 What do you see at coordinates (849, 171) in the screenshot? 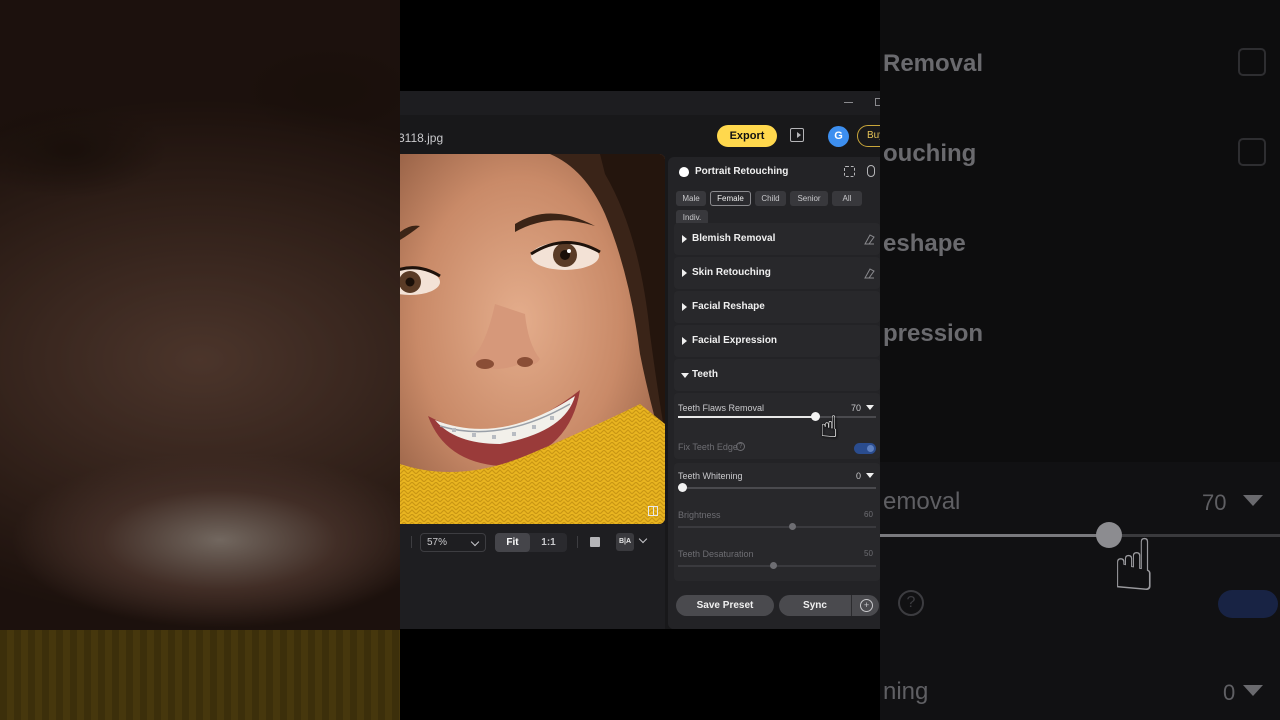
I see `face-detect-icon` at bounding box center [849, 171].